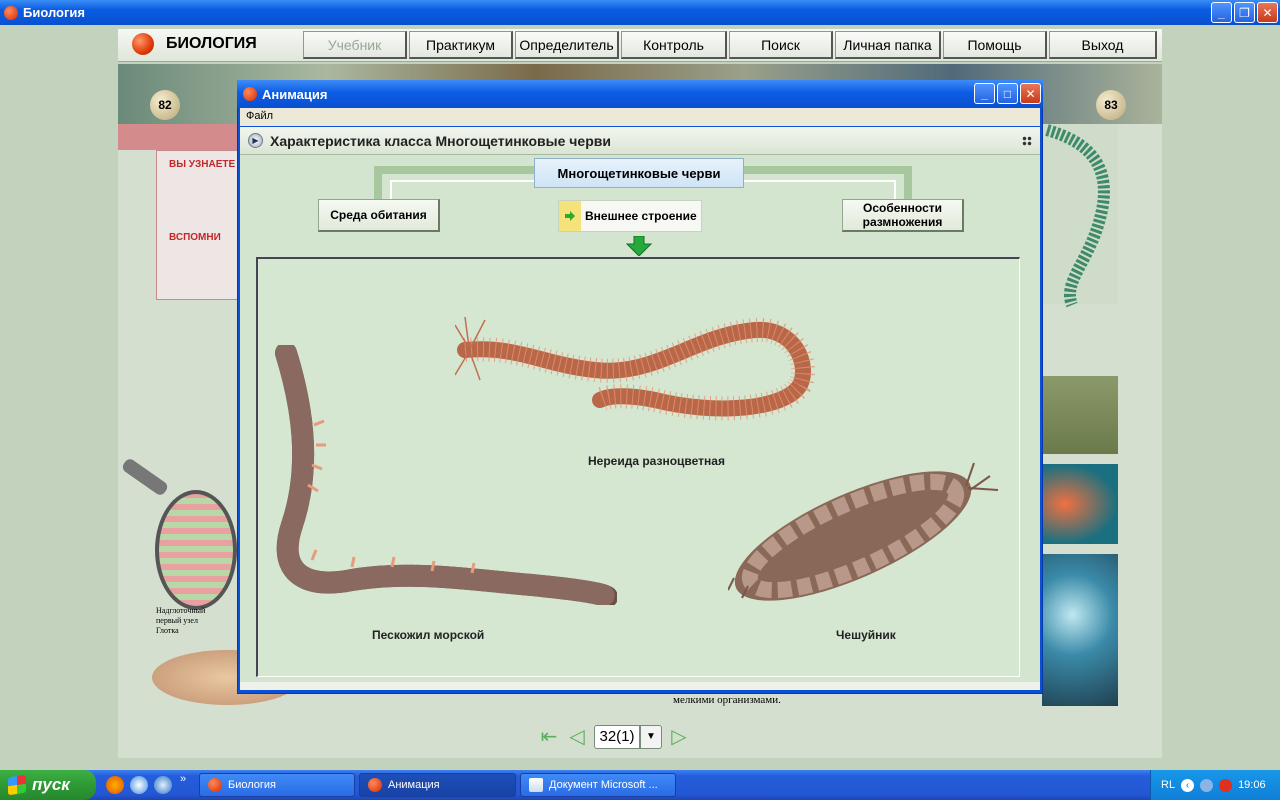 The height and width of the screenshot is (800, 1280). Describe the element at coordinates (196, 550) in the screenshot. I see `magnifier-illustration` at that location.